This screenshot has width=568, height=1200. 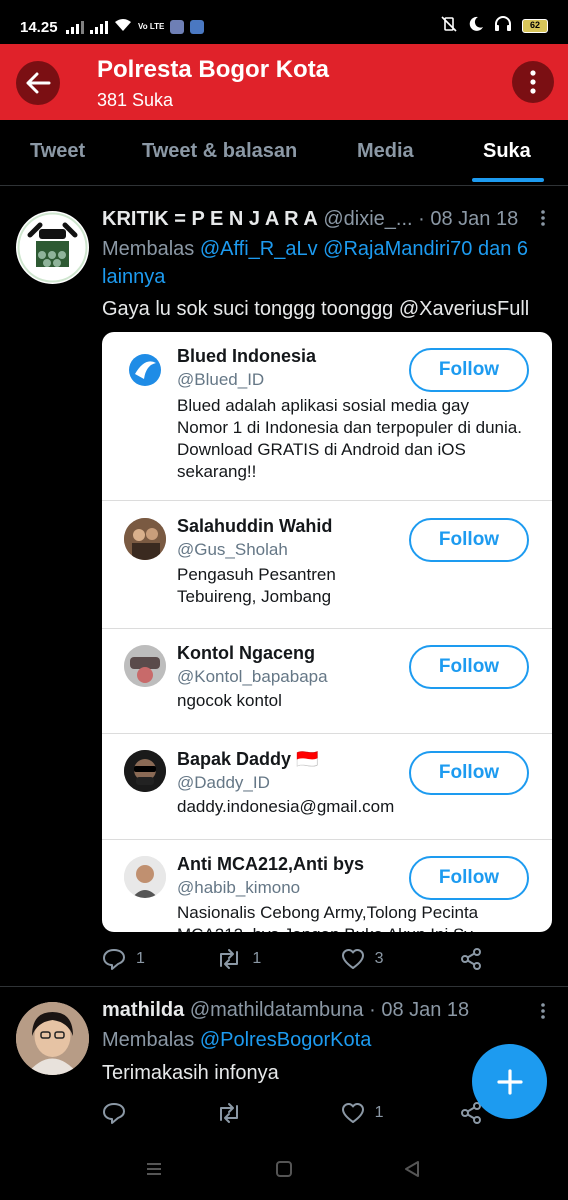 I want to click on suggested-user-name: Kontol Ngaceng, so click(x=246, y=653).